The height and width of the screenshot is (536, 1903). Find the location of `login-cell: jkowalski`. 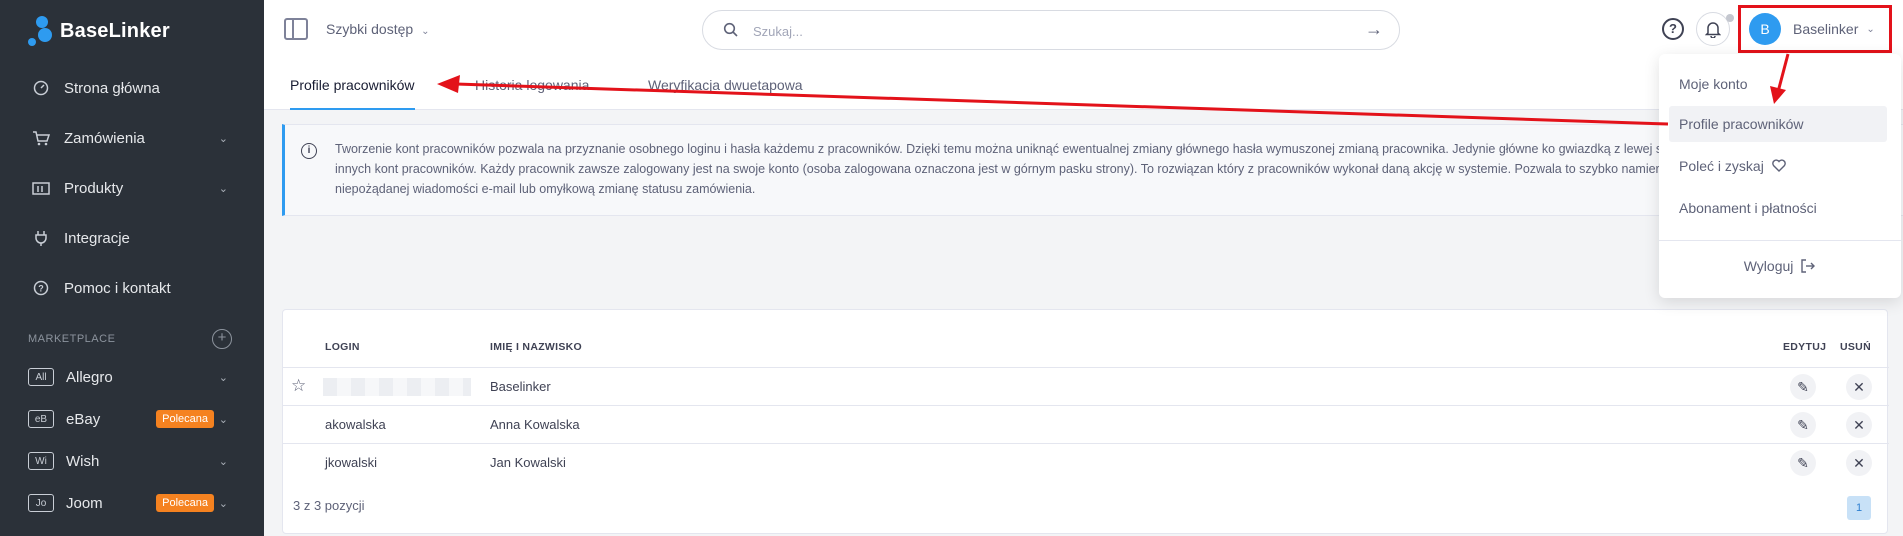

login-cell: jkowalski is located at coordinates (351, 462).